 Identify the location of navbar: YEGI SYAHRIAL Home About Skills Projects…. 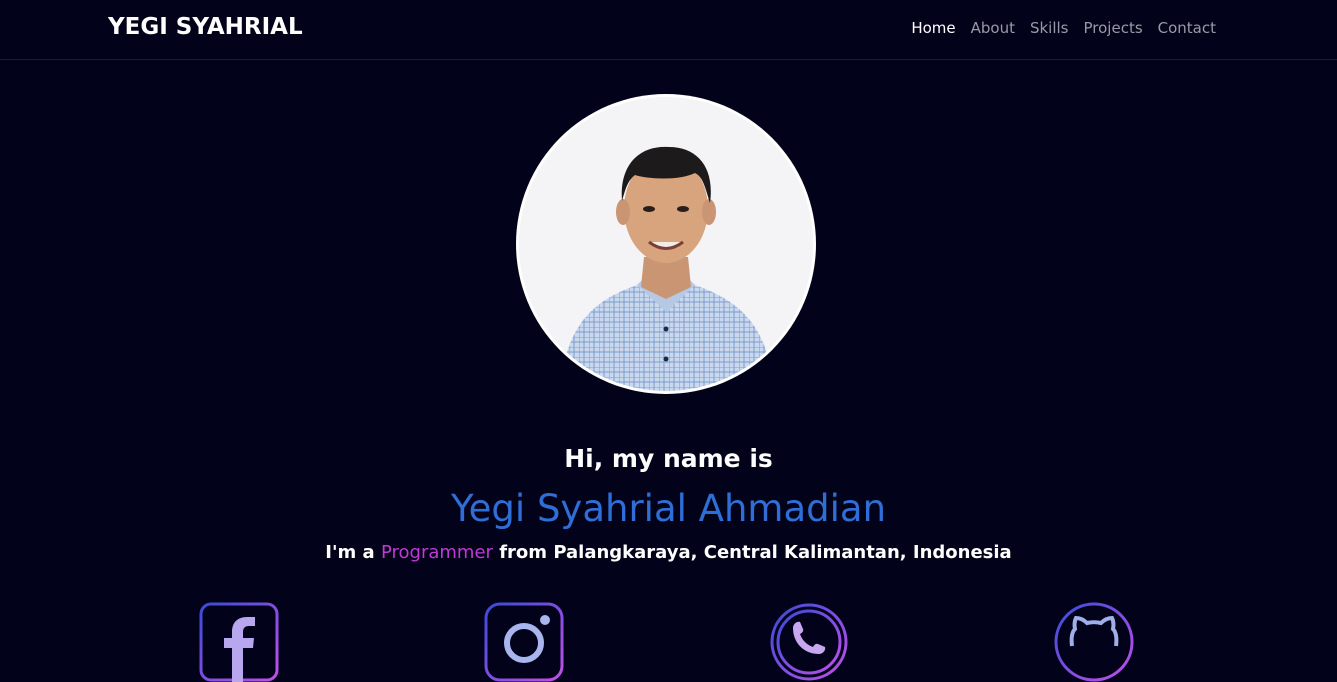
(668, 30).